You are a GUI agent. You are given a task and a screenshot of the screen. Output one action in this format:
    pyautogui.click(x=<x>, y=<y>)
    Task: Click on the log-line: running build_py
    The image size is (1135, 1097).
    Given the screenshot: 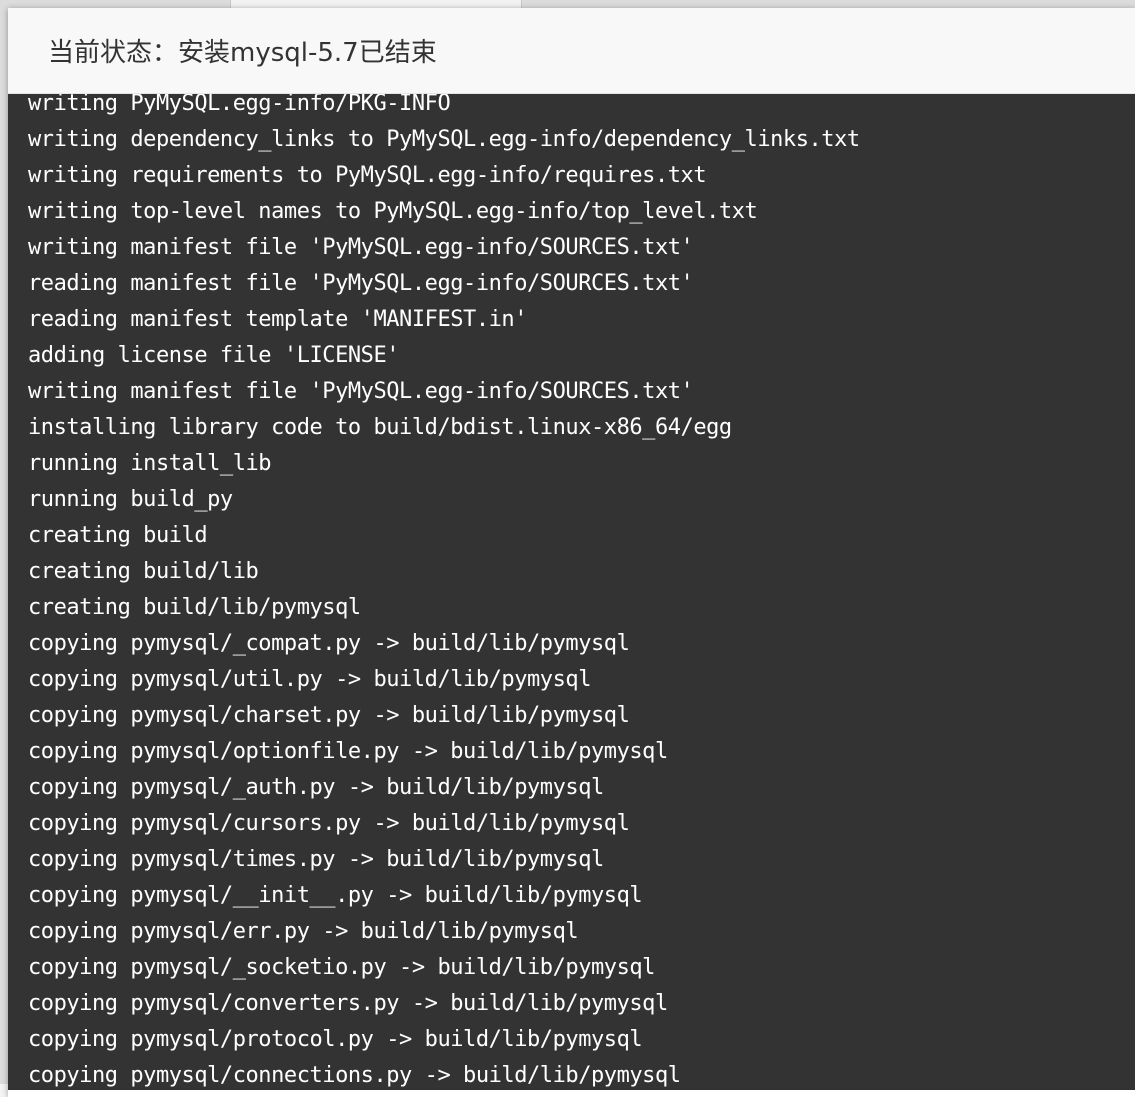 What is the action you would take?
    pyautogui.click(x=130, y=499)
    